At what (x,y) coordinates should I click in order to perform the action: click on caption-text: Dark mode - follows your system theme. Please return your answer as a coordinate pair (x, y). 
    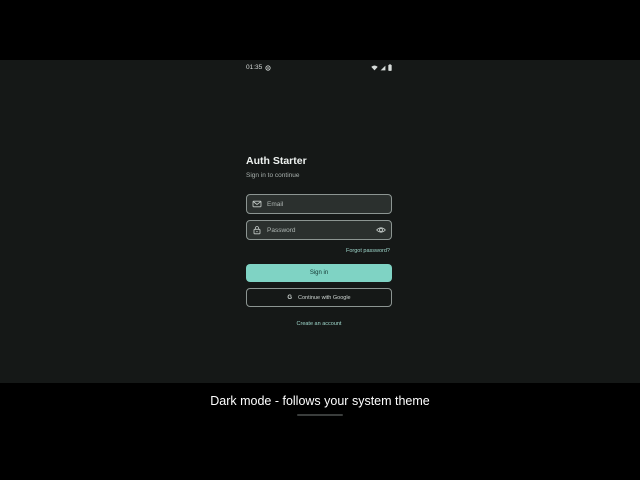
    Looking at the image, I should click on (320, 401).